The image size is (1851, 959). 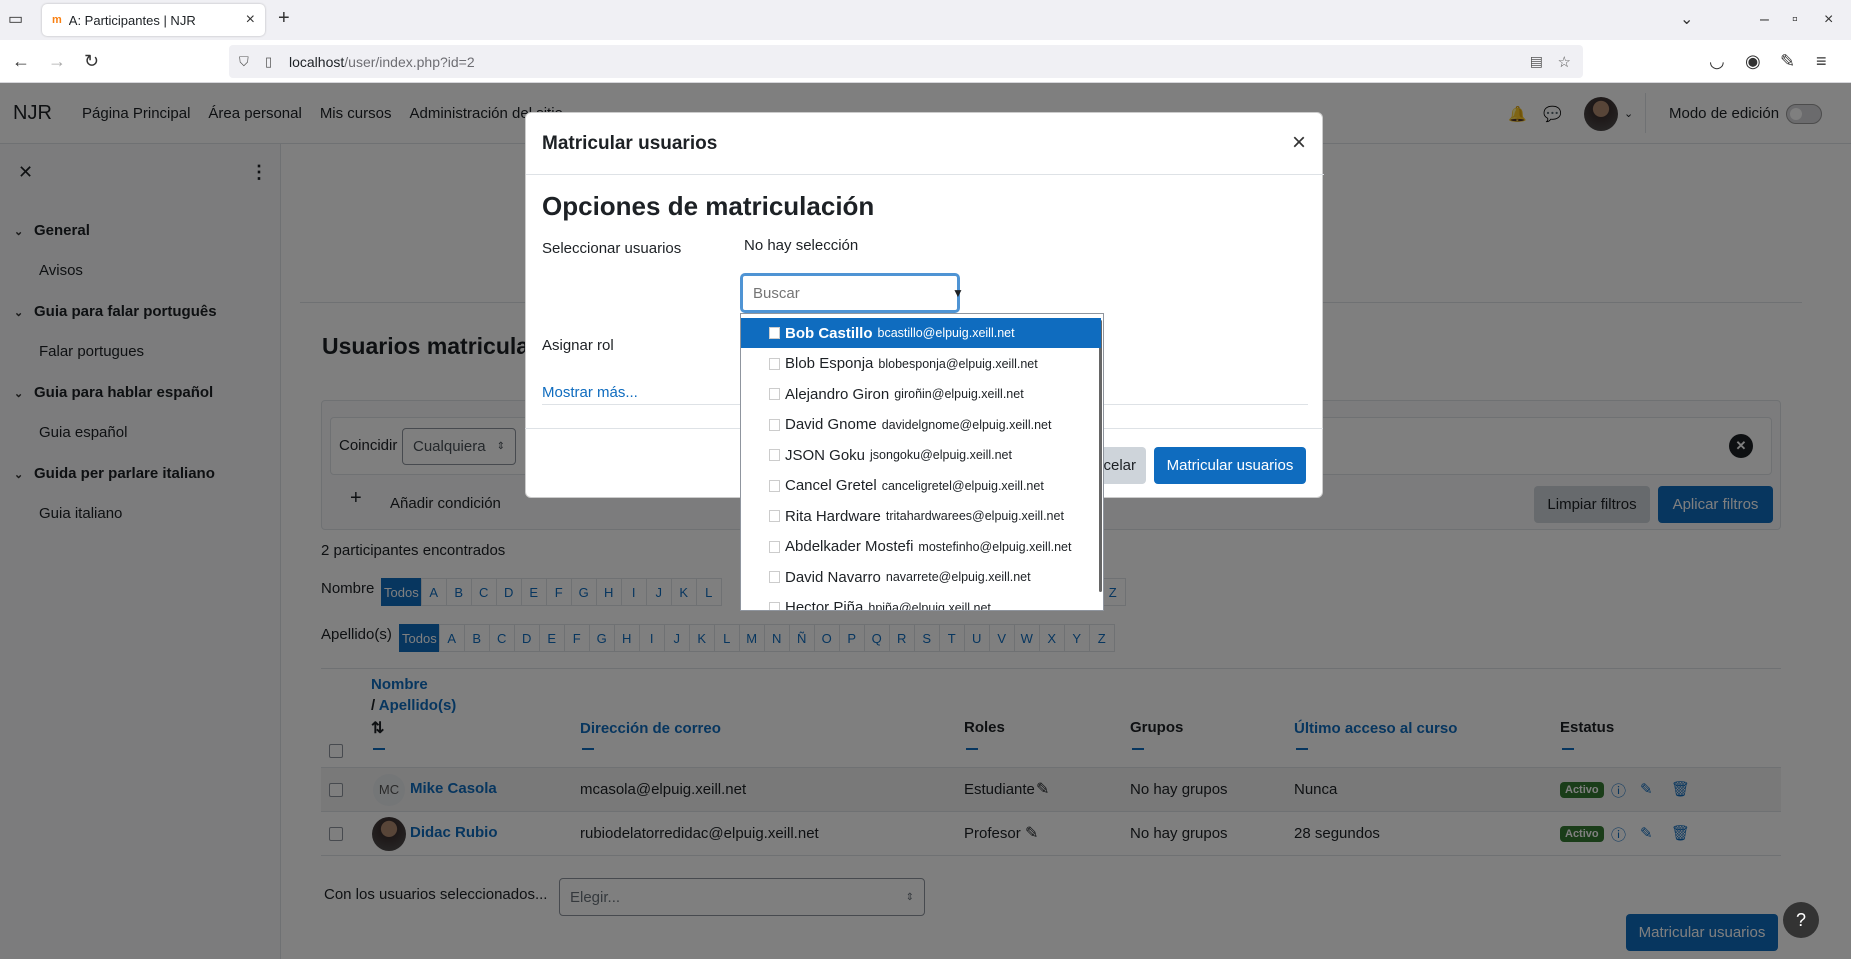 I want to click on assign-role-label: Asignar rol, so click(x=578, y=345).